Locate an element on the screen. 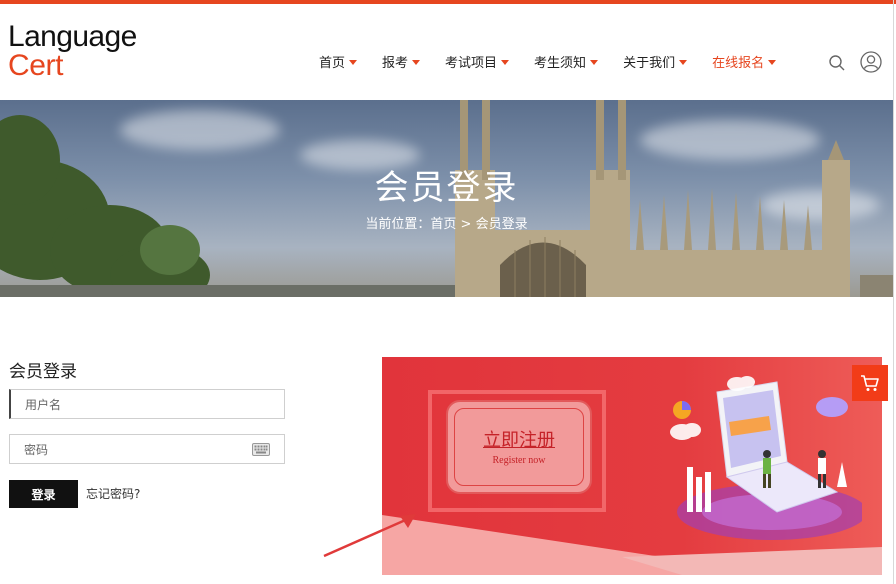 The image size is (896, 584). nav-label: 关于我们 is located at coordinates (649, 63).